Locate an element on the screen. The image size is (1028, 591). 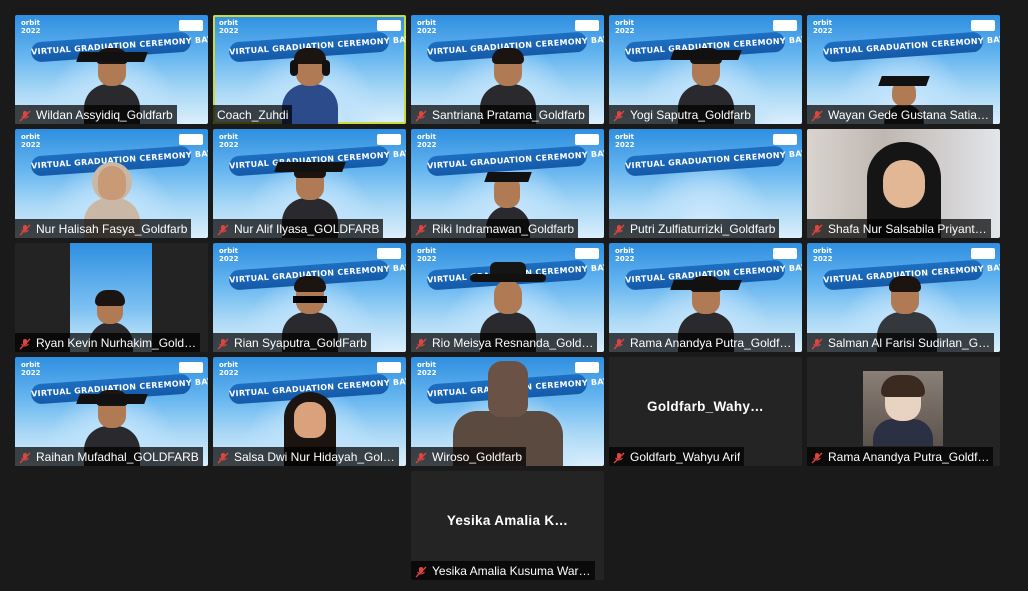
participant-name-bar: Santriana Pratama_Goldfarb is located at coordinates (500, 114).